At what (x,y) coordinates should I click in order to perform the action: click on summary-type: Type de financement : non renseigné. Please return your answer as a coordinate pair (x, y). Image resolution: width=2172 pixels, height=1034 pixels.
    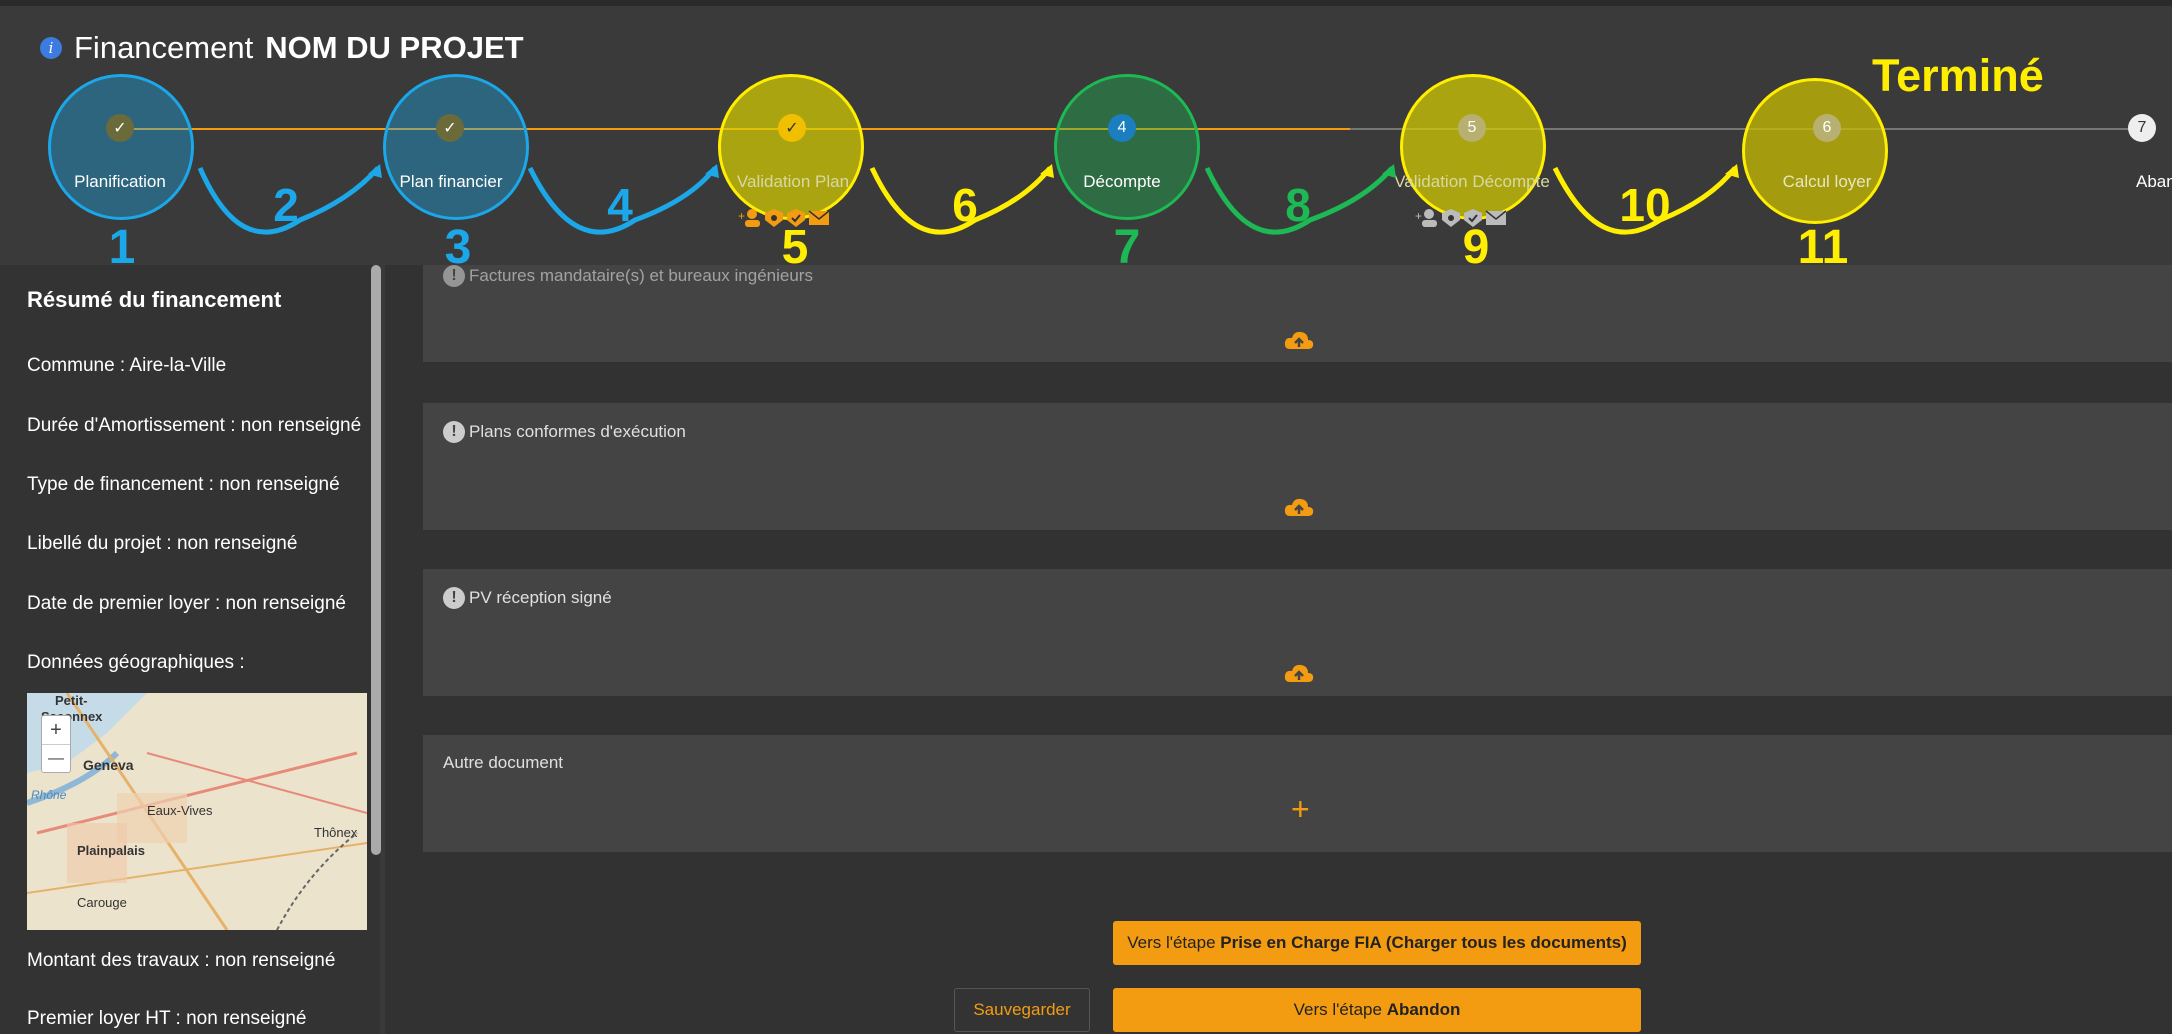
    Looking at the image, I should click on (183, 484).